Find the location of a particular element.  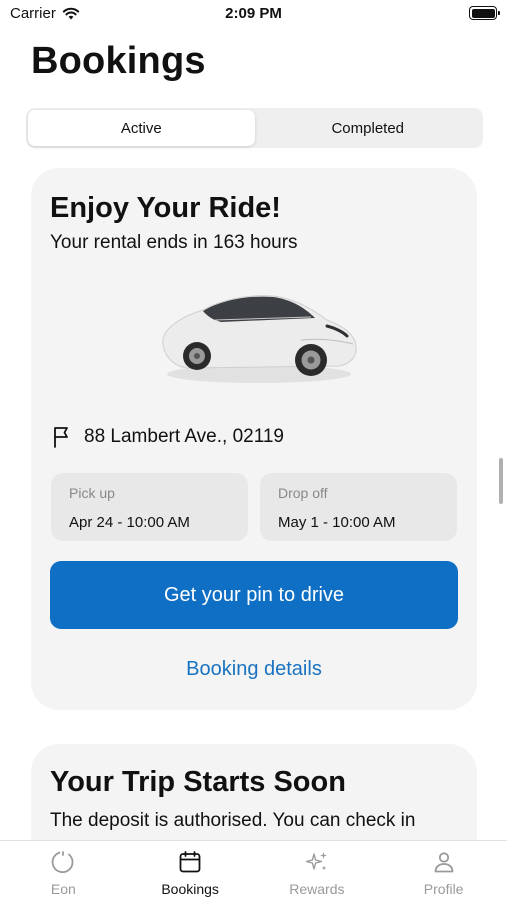

tab-rewards-label: Rewards is located at coordinates (317, 889).